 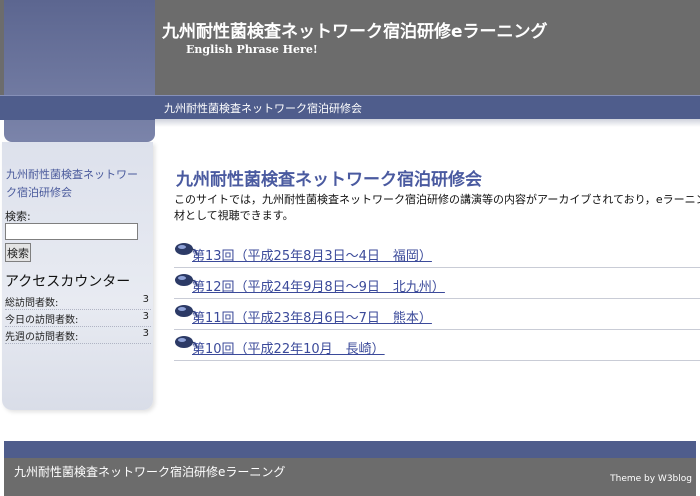 I want to click on site-subtitle: English Phrase Here!, so click(x=252, y=49).